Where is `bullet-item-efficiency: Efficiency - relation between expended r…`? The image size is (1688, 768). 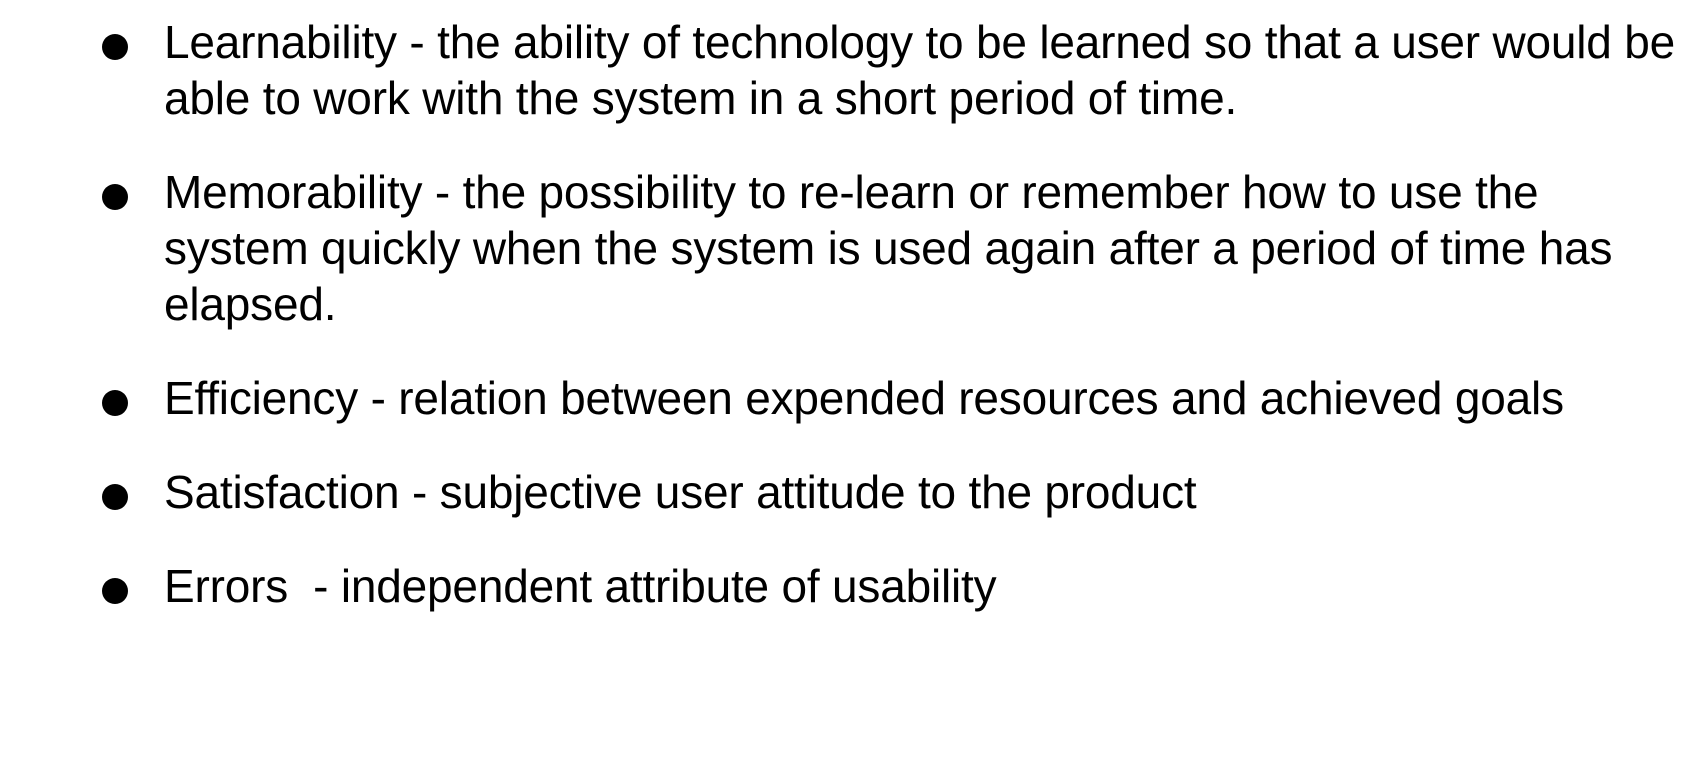
bullet-item-efficiency: Efficiency - relation between expended r… is located at coordinates (886, 398).